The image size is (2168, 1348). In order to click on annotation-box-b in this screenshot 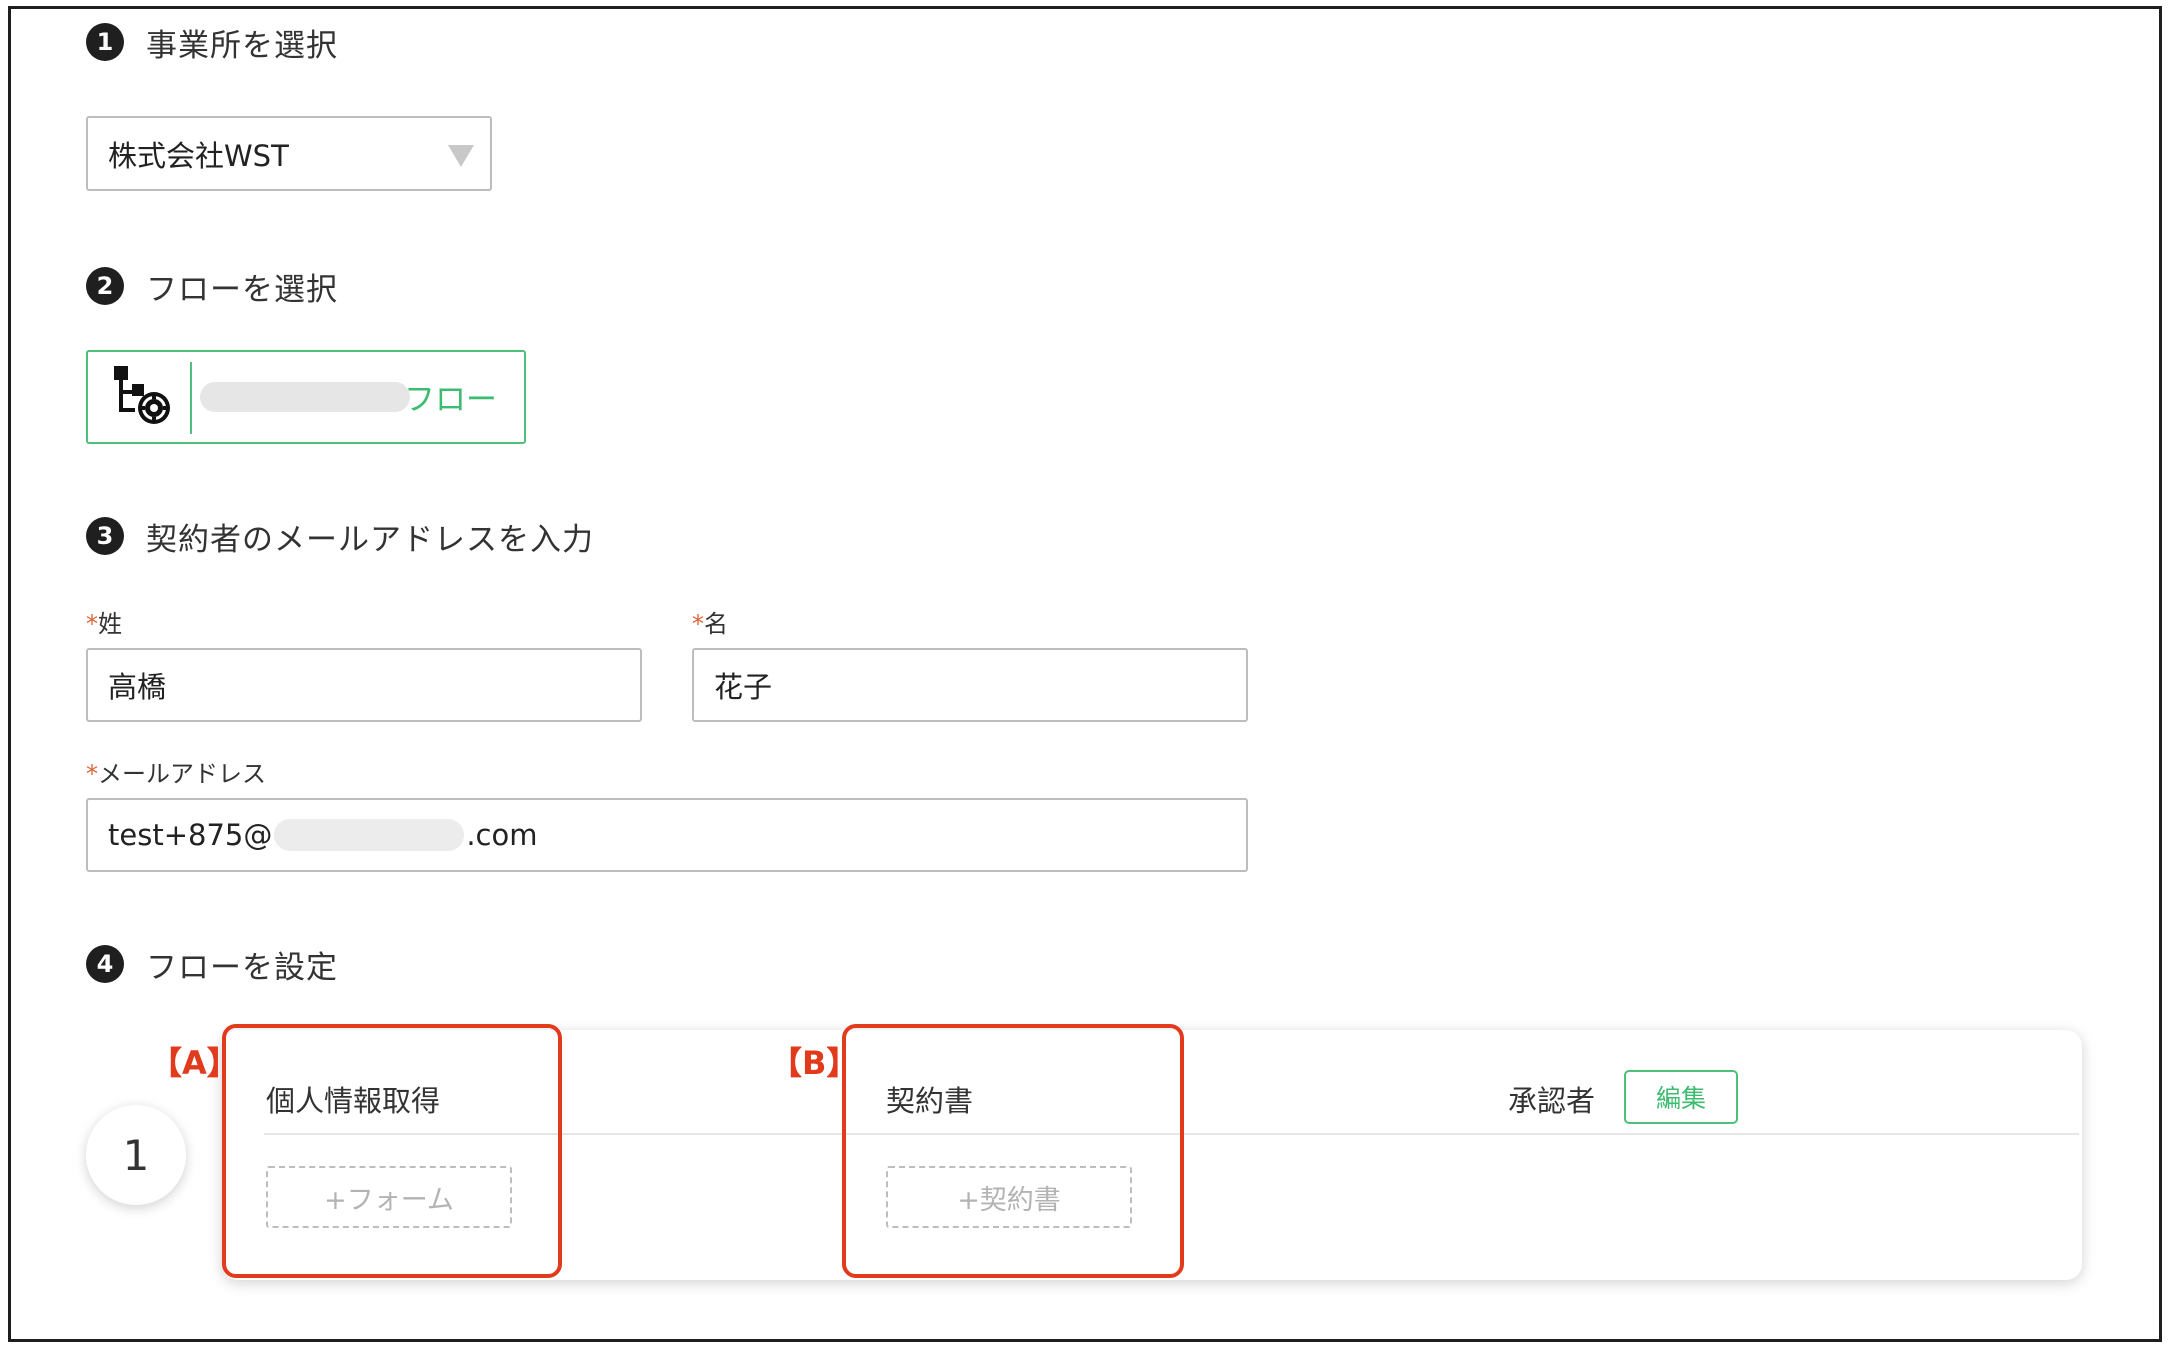, I will do `click(1013, 1151)`.